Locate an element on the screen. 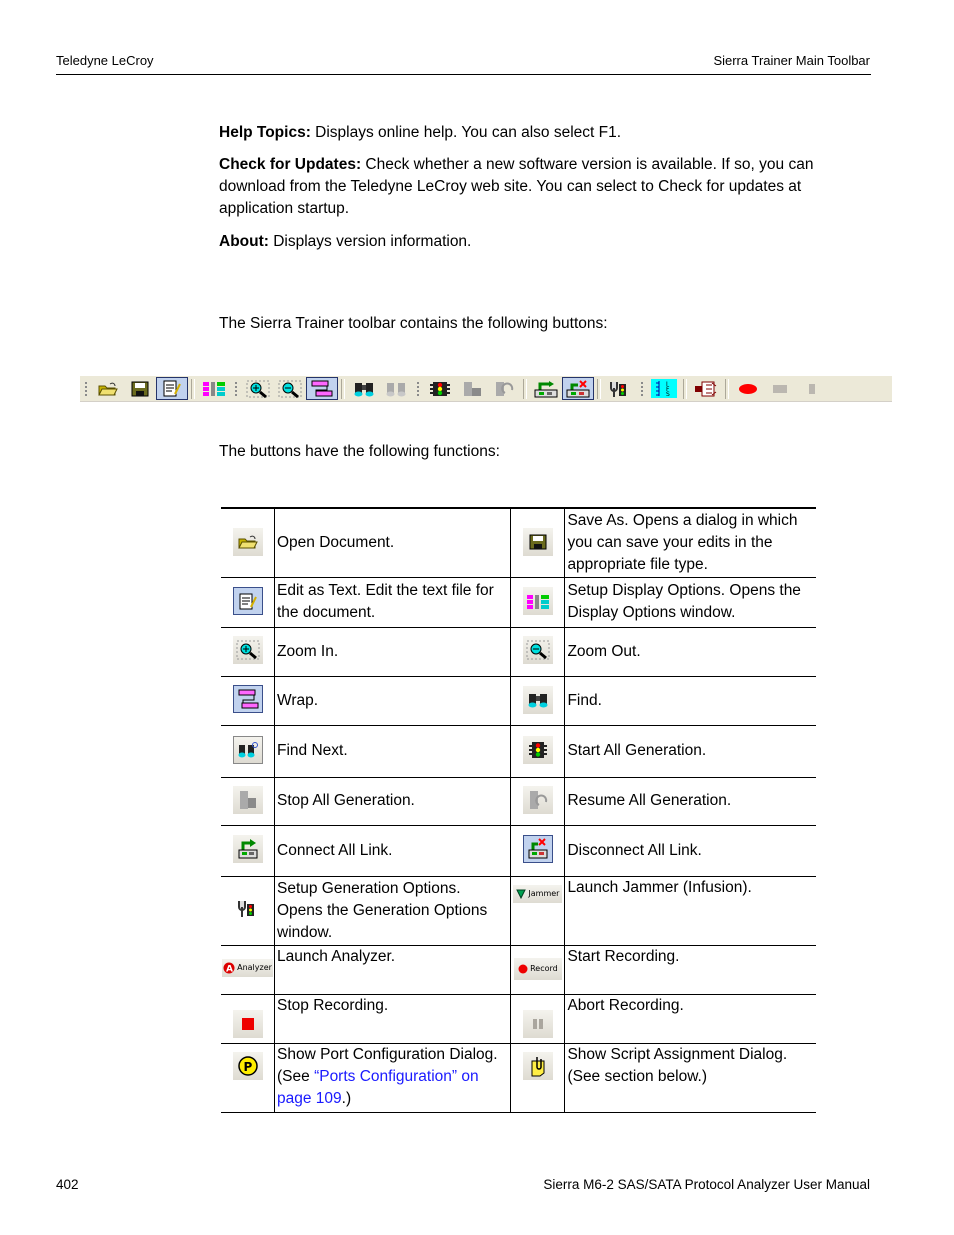  svg-text: S is located at coordinates (668, 394).